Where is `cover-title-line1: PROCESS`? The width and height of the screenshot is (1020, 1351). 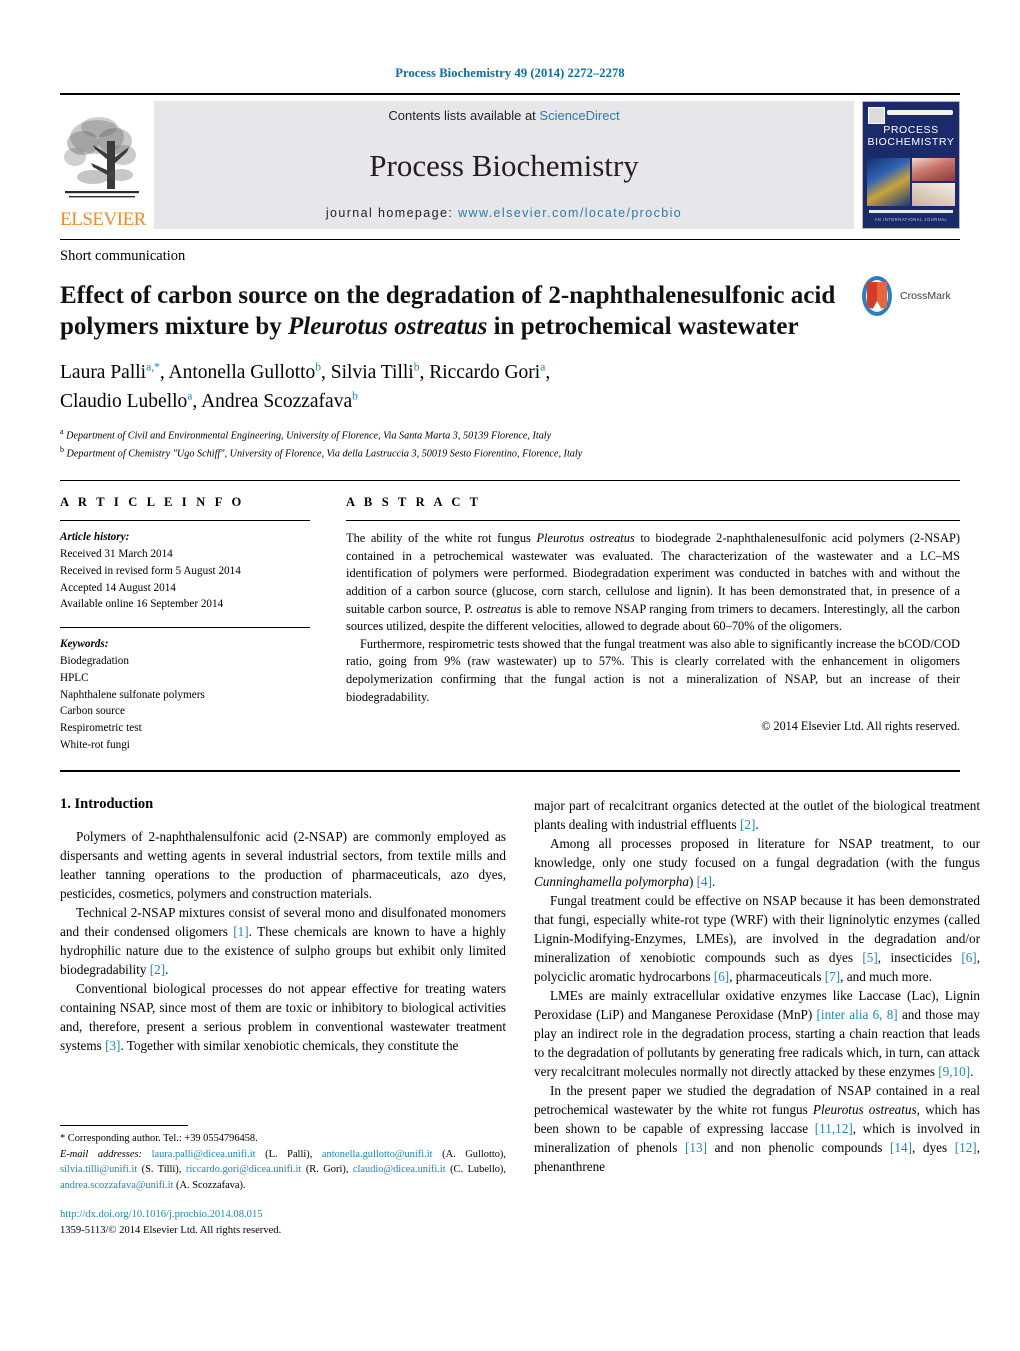 cover-title-line1: PROCESS is located at coordinates (911, 130).